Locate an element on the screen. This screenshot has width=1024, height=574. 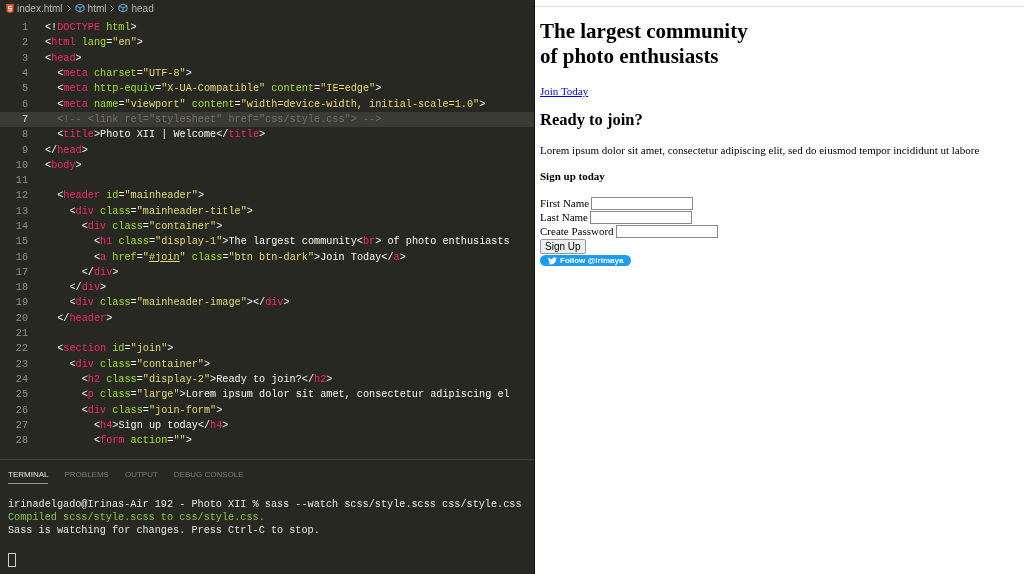
line-number: 12 is located at coordinates (21, 196).